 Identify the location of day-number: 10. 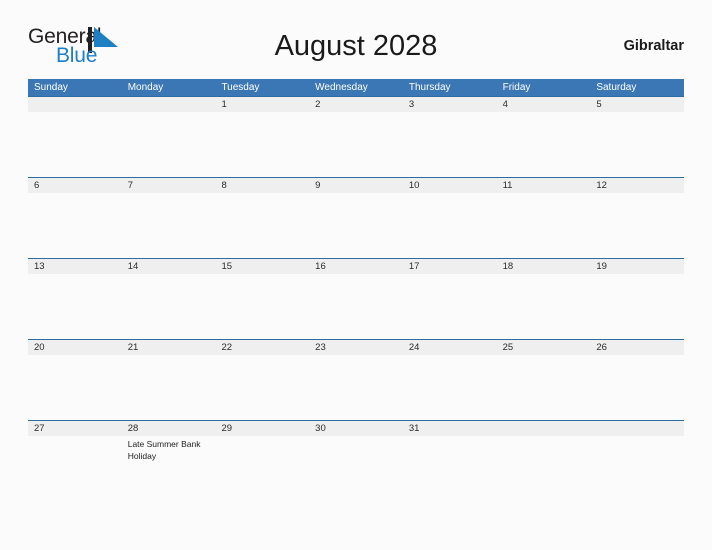
(450, 185).